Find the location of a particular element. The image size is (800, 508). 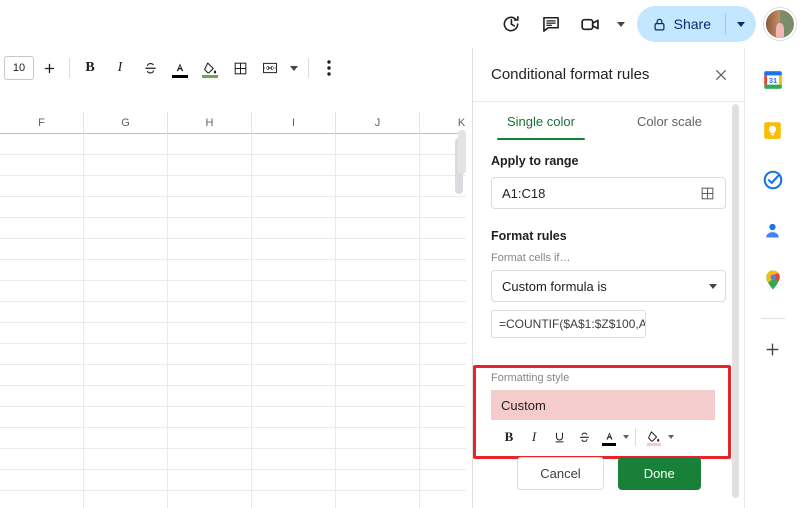

grid-cell-h11 is located at coordinates (210, 354).